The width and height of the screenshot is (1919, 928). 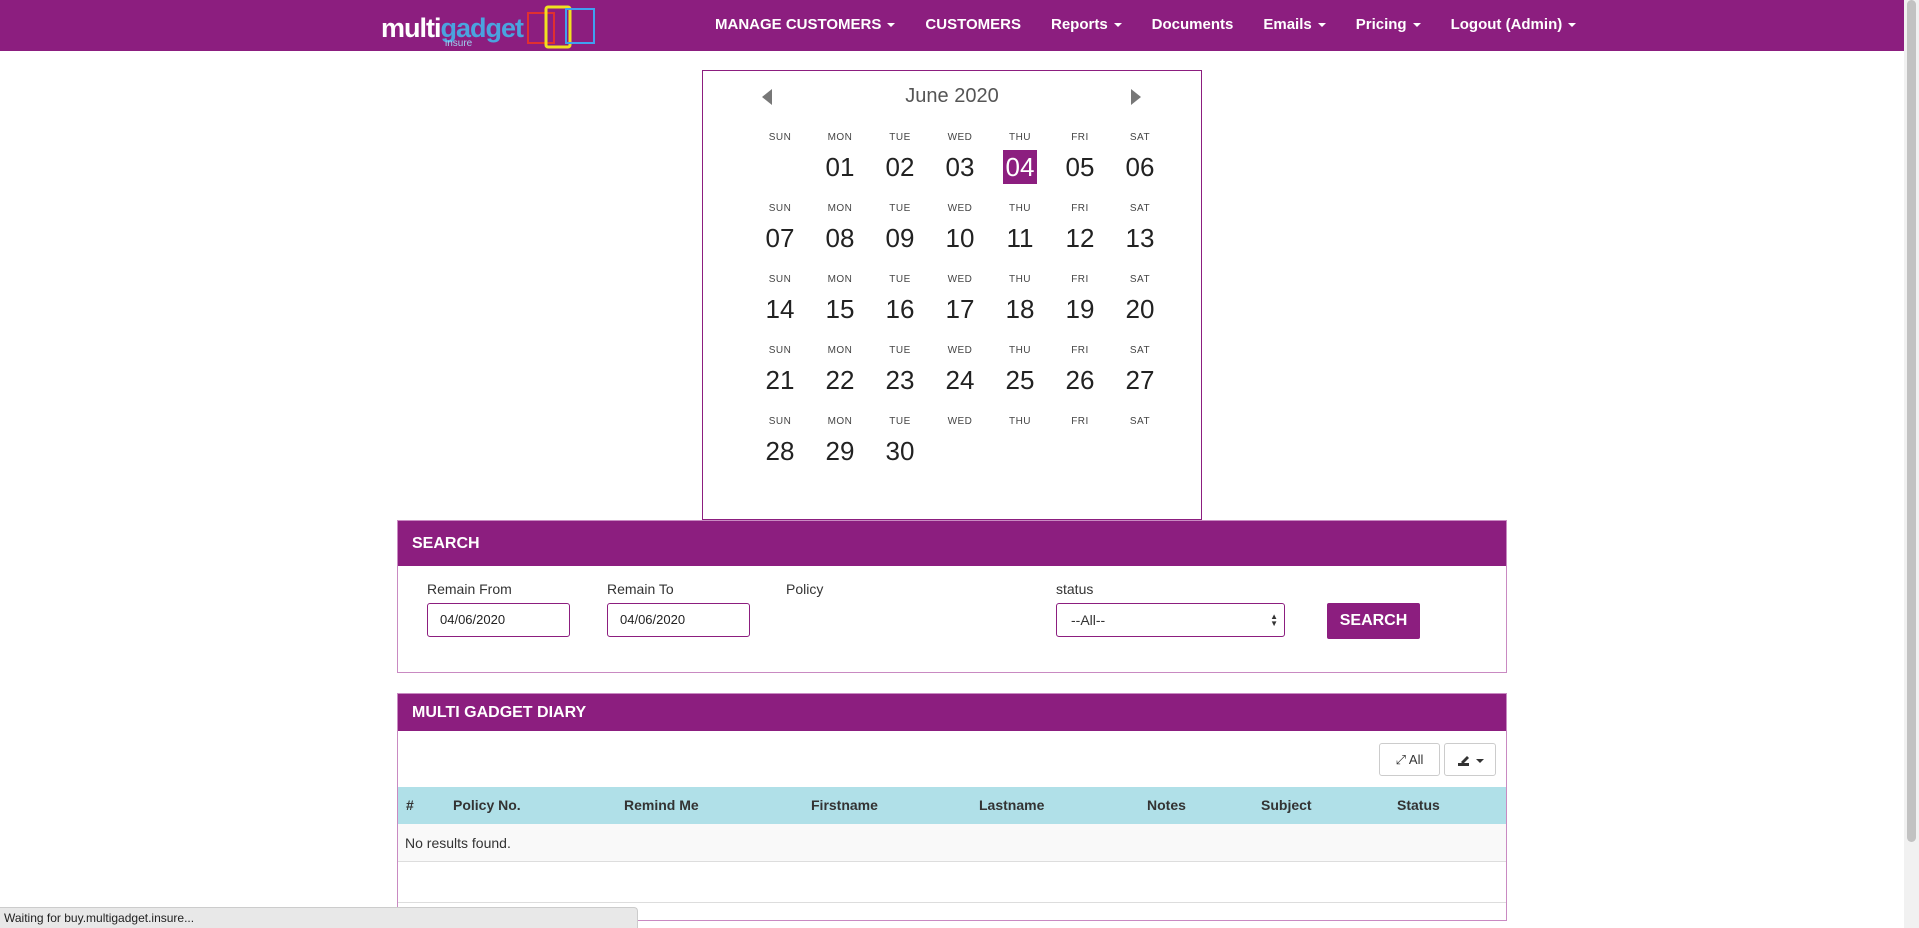 What do you see at coordinates (840, 167) in the screenshot?
I see `day-number: 01` at bounding box center [840, 167].